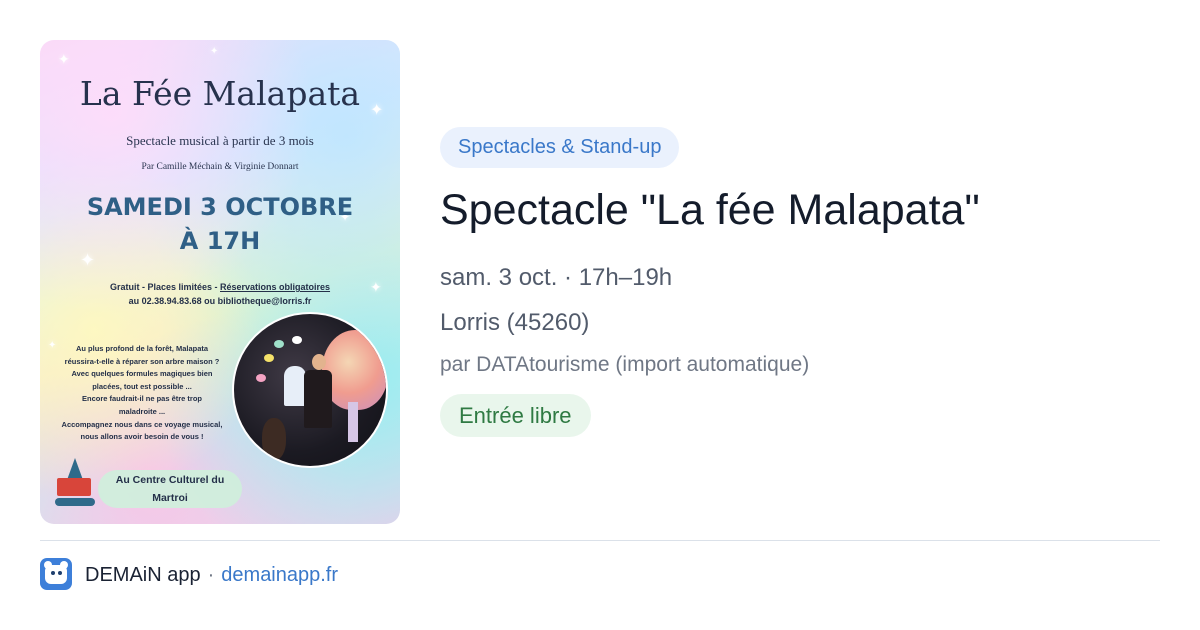 The image size is (1200, 630). Describe the element at coordinates (164, 287) in the screenshot. I see `poster-info-free: Gratuit - Places limitées -` at that location.